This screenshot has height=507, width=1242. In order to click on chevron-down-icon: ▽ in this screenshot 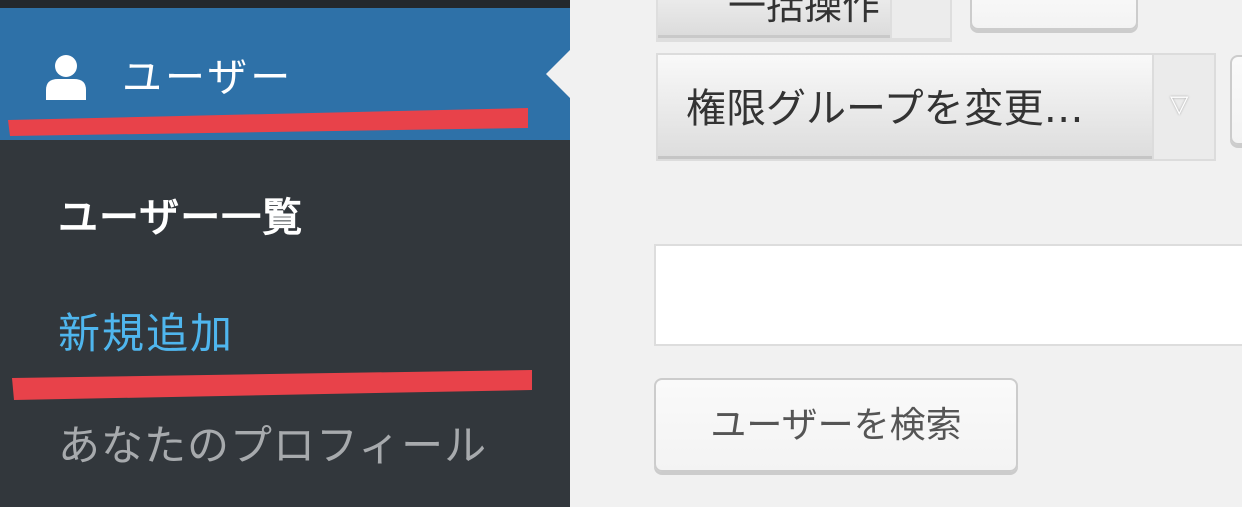, I will do `click(1179, 104)`.